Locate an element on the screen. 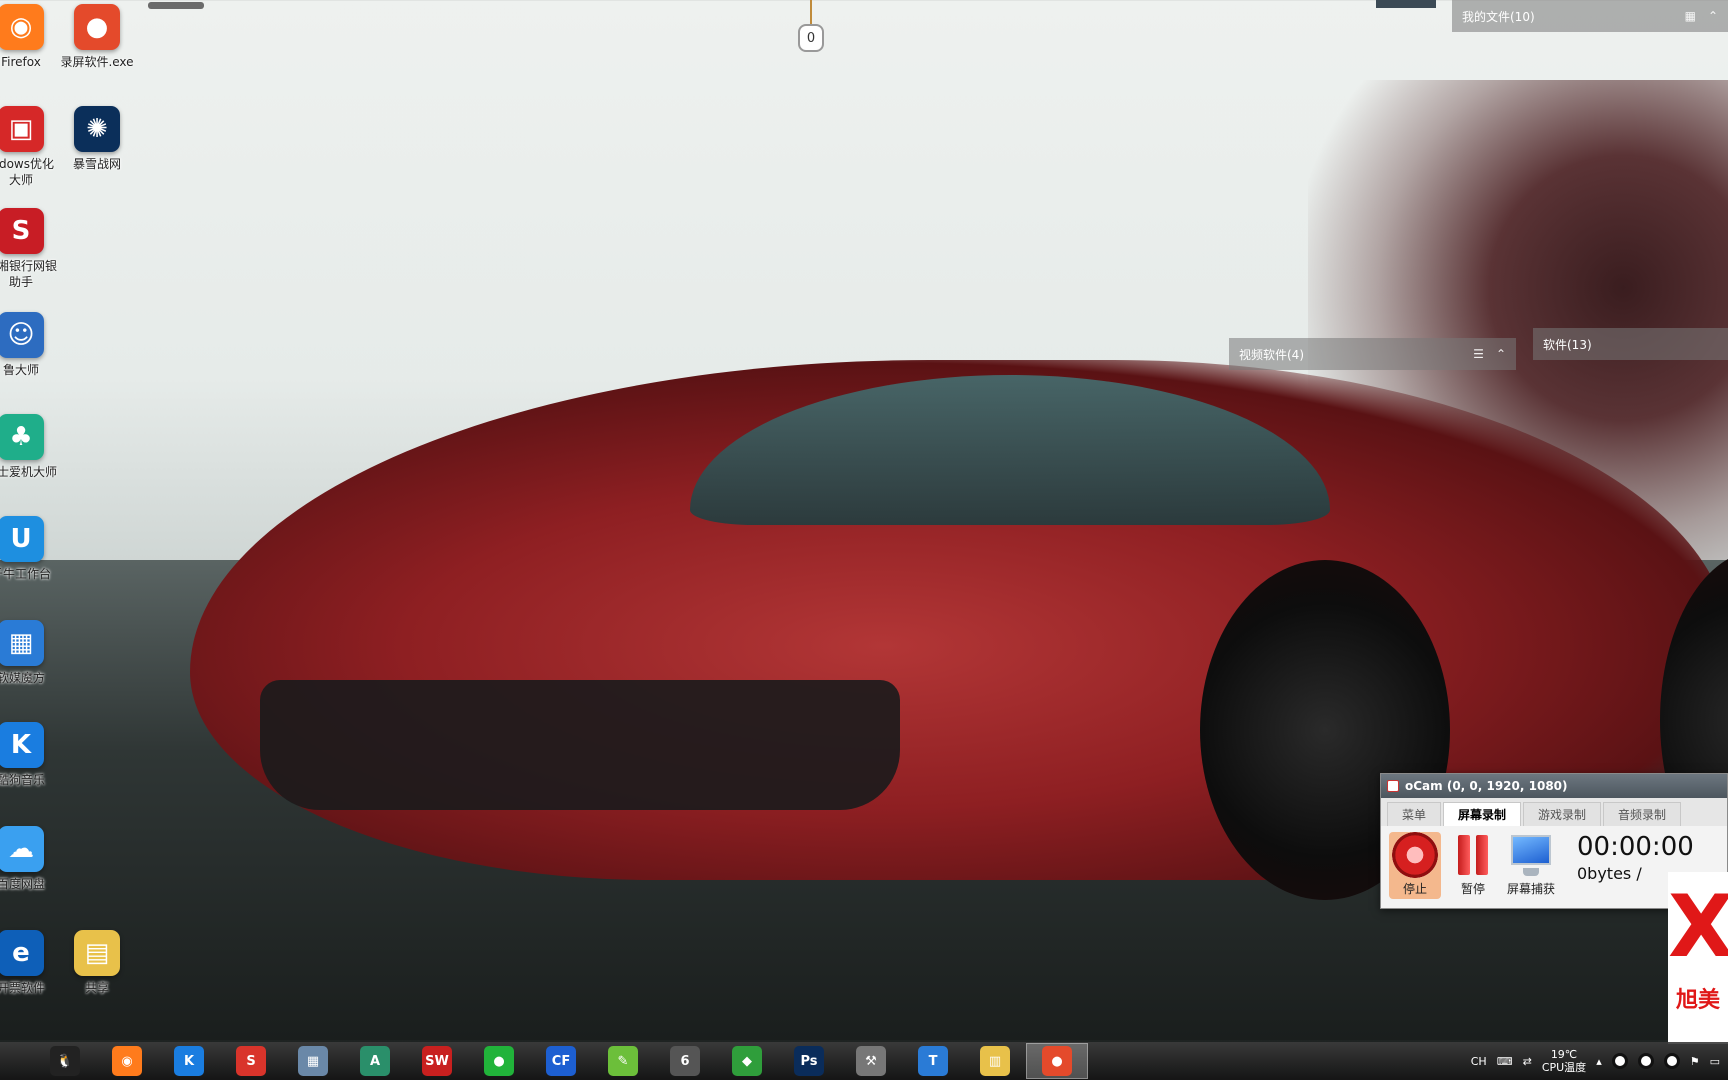  app-icon: U is located at coordinates (22, 539).